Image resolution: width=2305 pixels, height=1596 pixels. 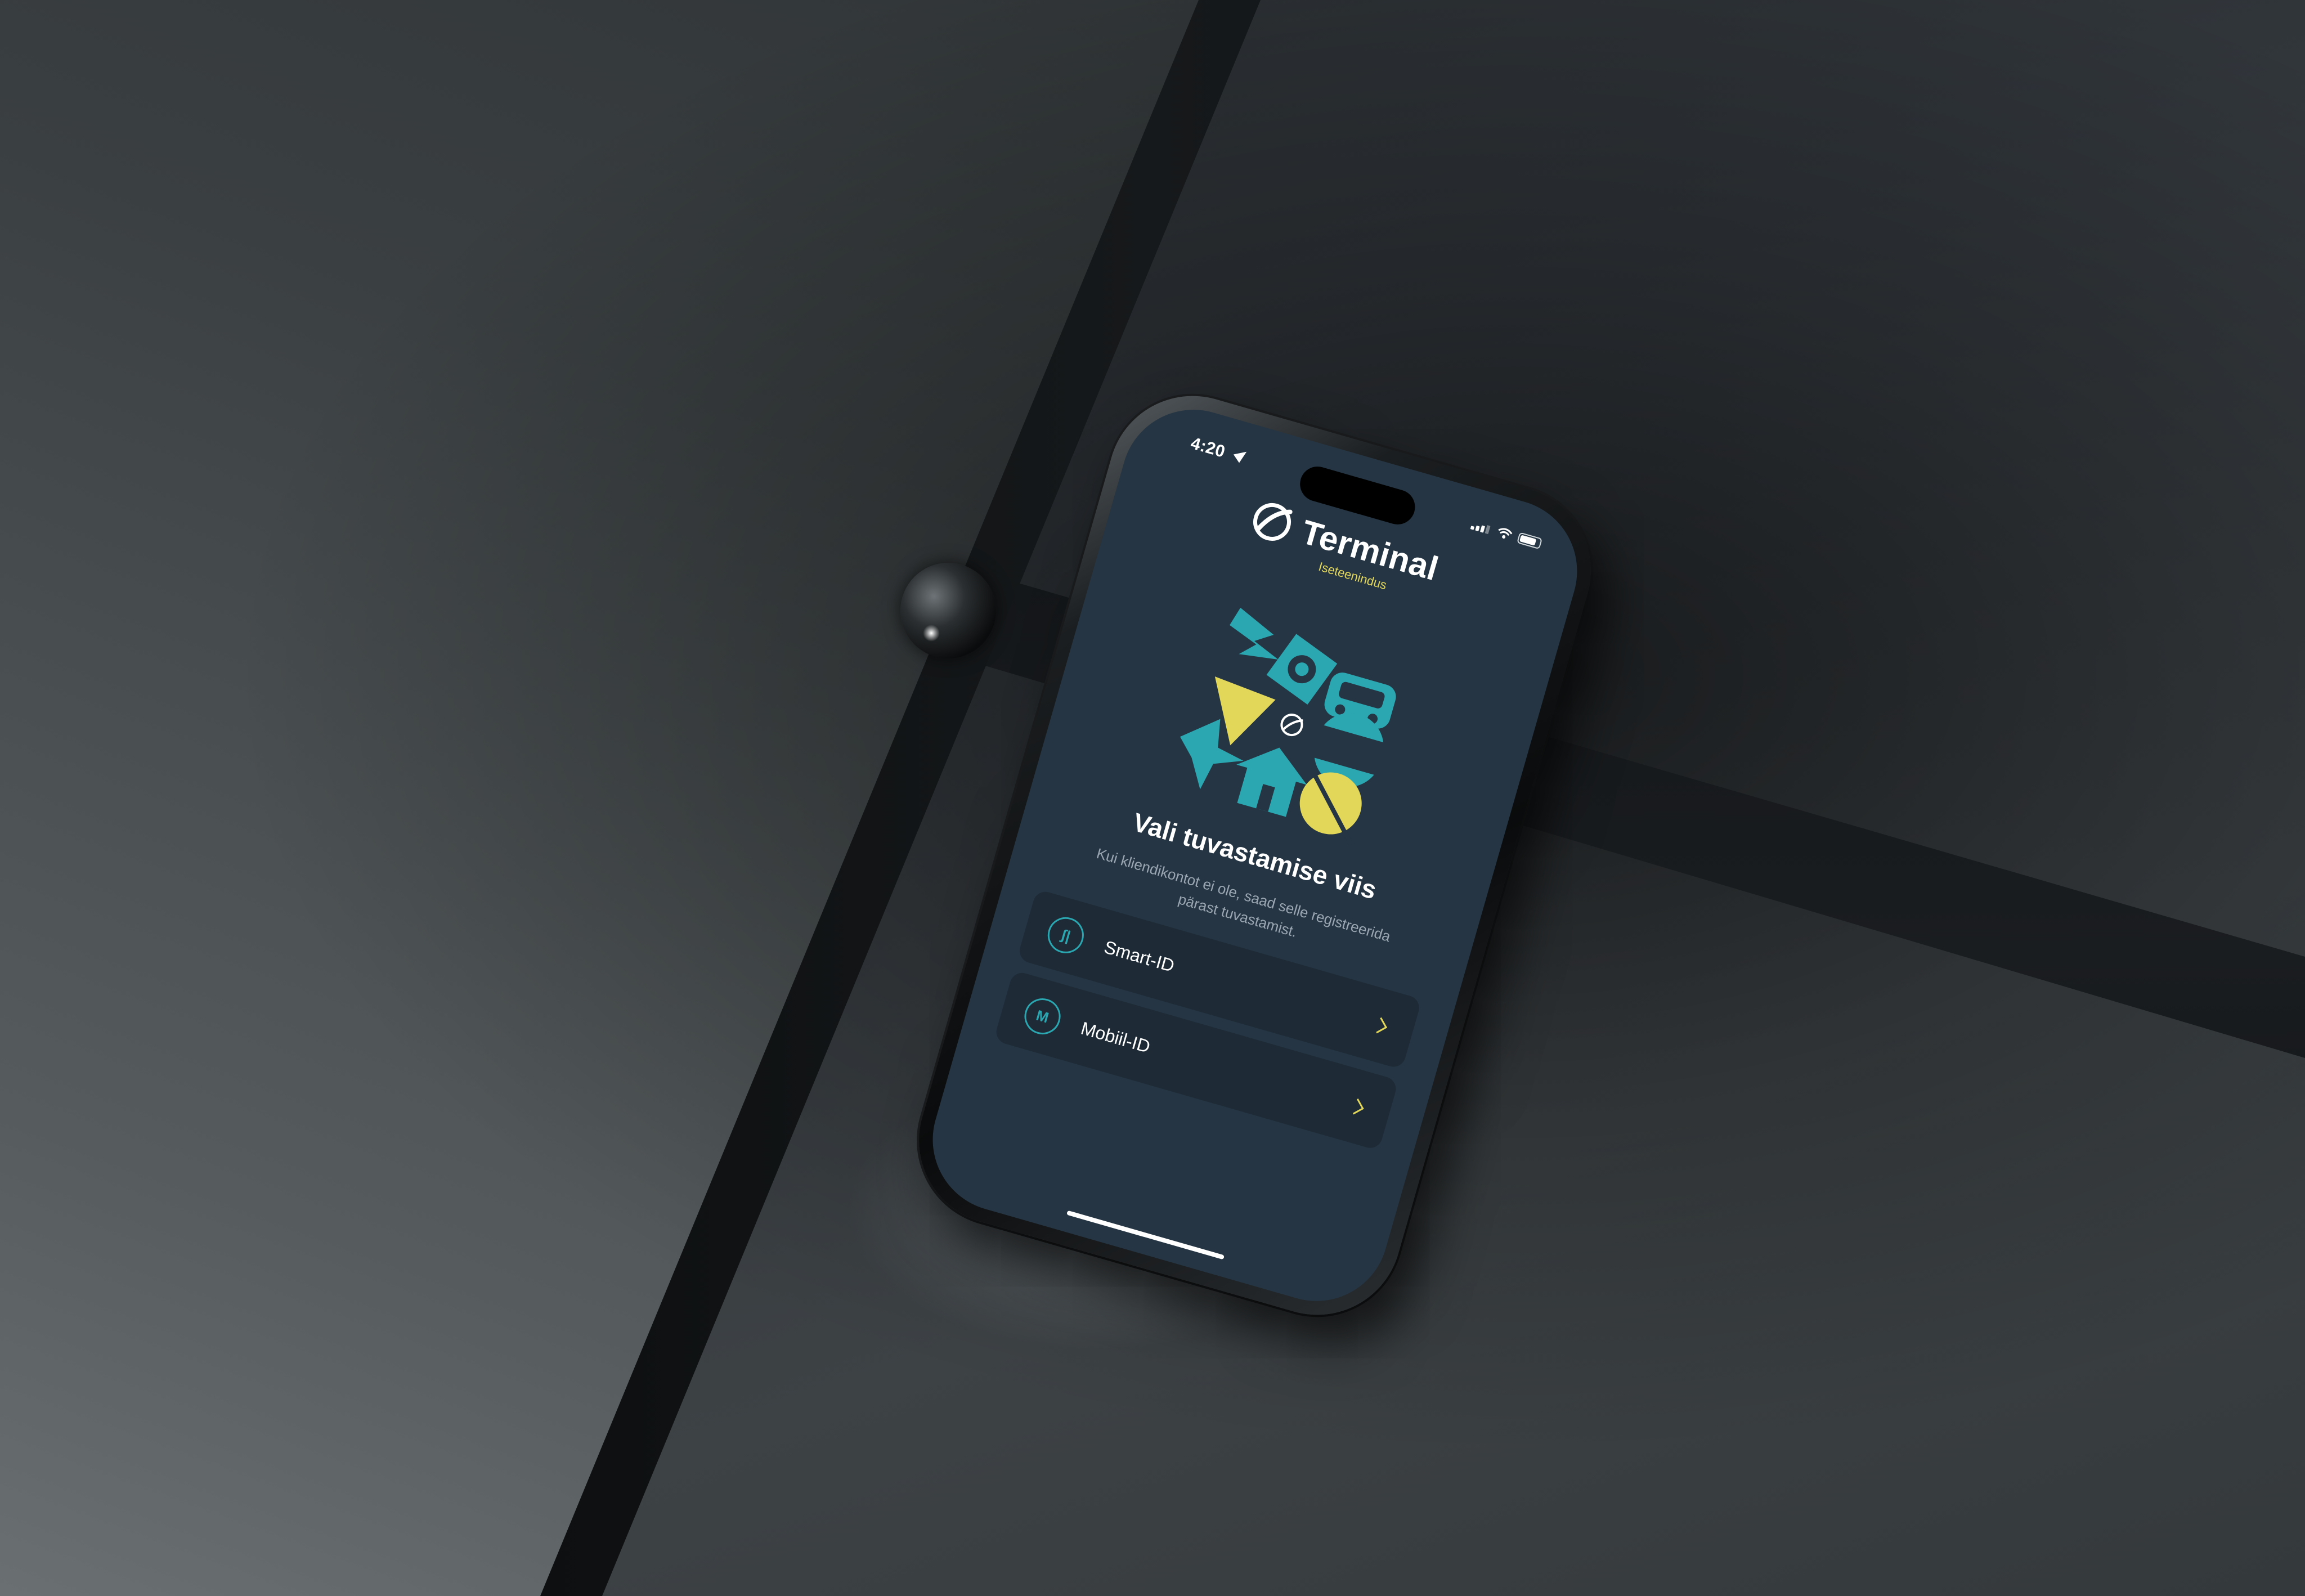 I want to click on status-time: 4:20, so click(x=1208, y=448).